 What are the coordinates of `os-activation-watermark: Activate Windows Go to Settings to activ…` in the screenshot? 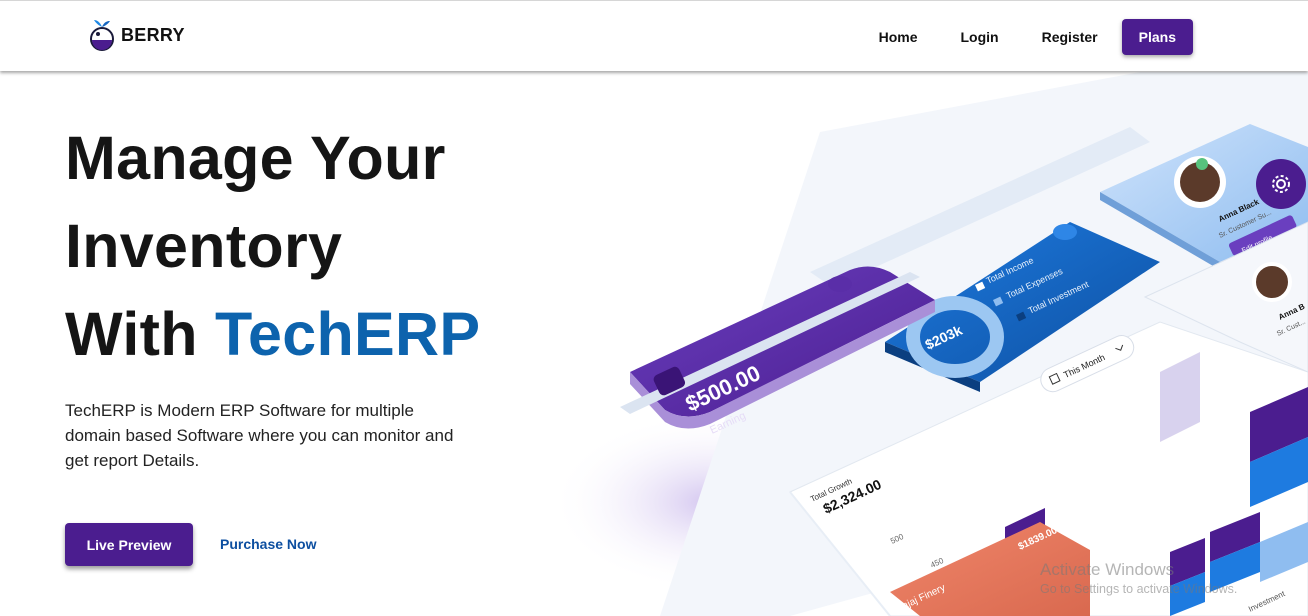 It's located at (1138, 578).